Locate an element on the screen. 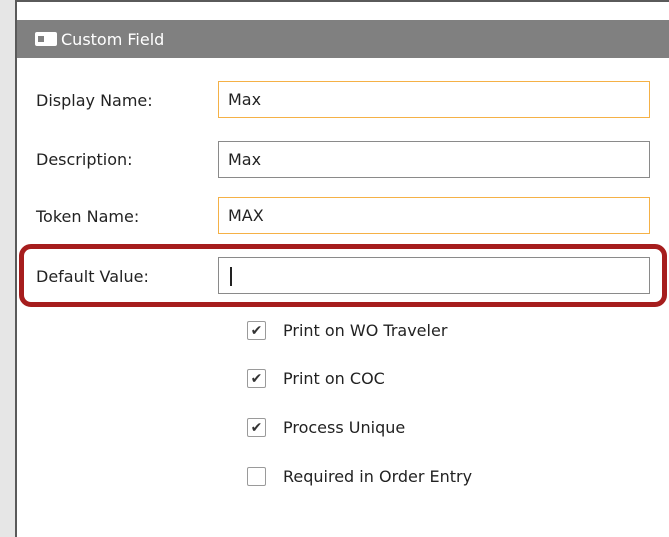 This screenshot has height=537, width=669. panel-titlebar: Custom Field is located at coordinates (343, 39).